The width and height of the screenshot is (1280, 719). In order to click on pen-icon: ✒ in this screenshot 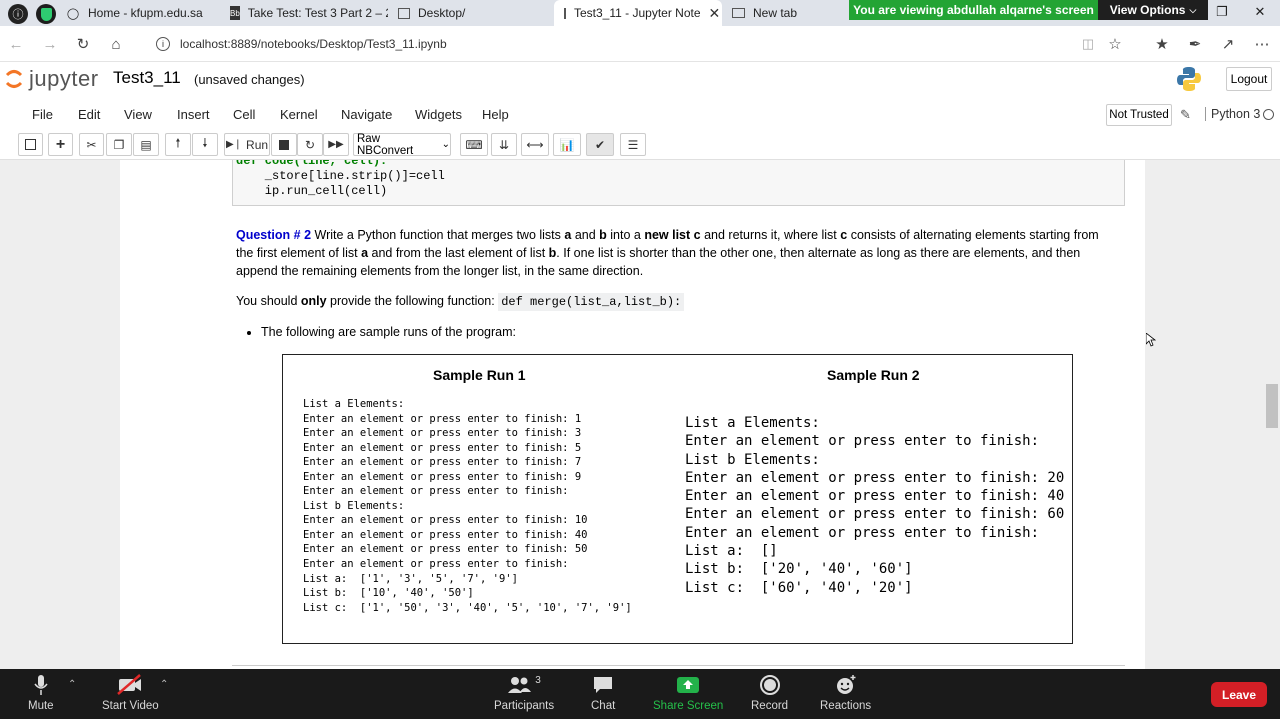, I will do `click(1195, 44)`.